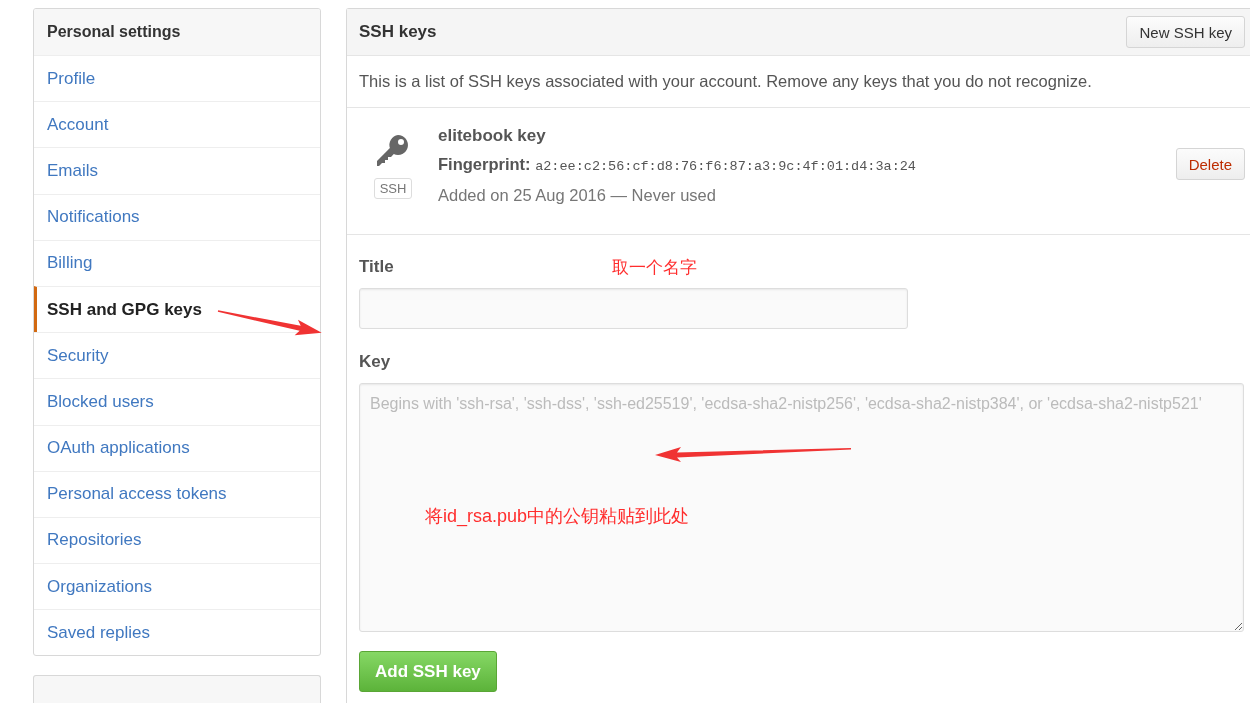 The width and height of the screenshot is (1250, 703). I want to click on sidebar-item: OAuth applications, so click(177, 447).